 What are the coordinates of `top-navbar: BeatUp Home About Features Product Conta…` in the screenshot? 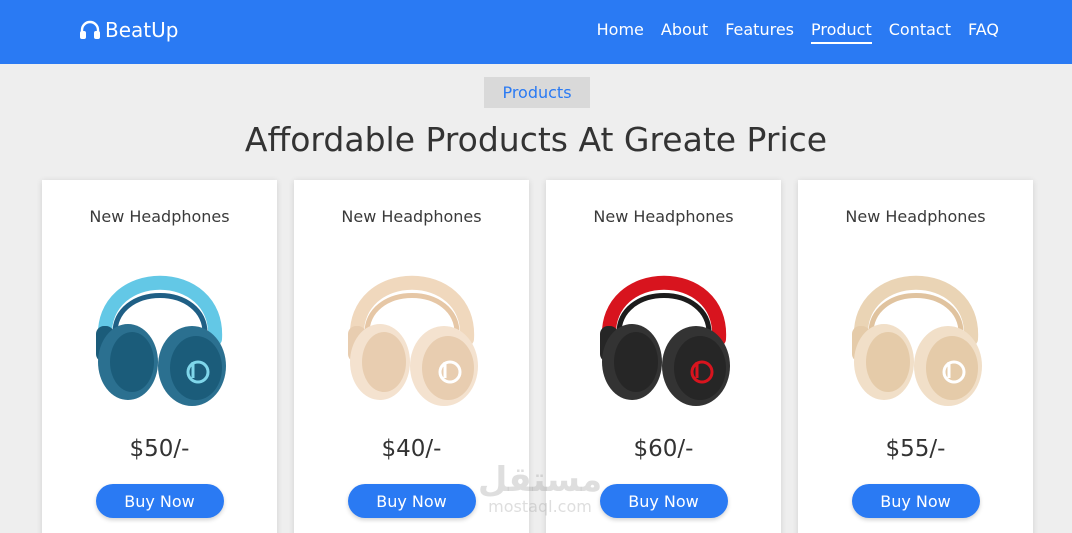 It's located at (536, 32).